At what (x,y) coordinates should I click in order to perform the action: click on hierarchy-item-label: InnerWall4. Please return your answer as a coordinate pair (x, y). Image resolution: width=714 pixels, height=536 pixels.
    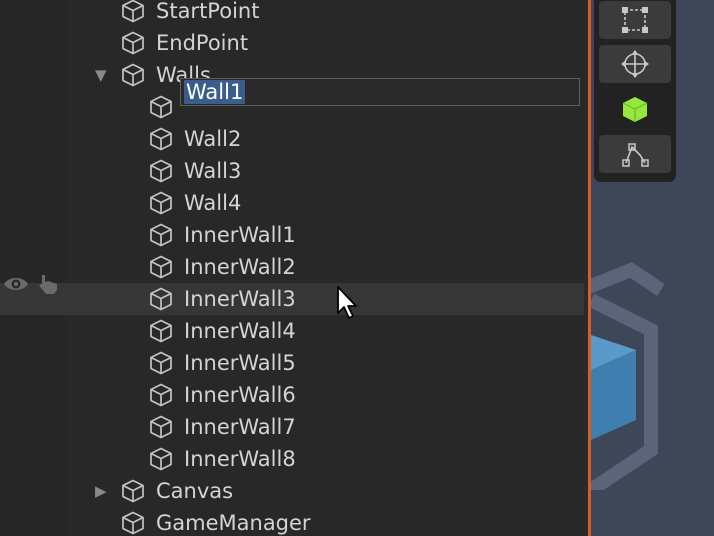
    Looking at the image, I should click on (240, 331).